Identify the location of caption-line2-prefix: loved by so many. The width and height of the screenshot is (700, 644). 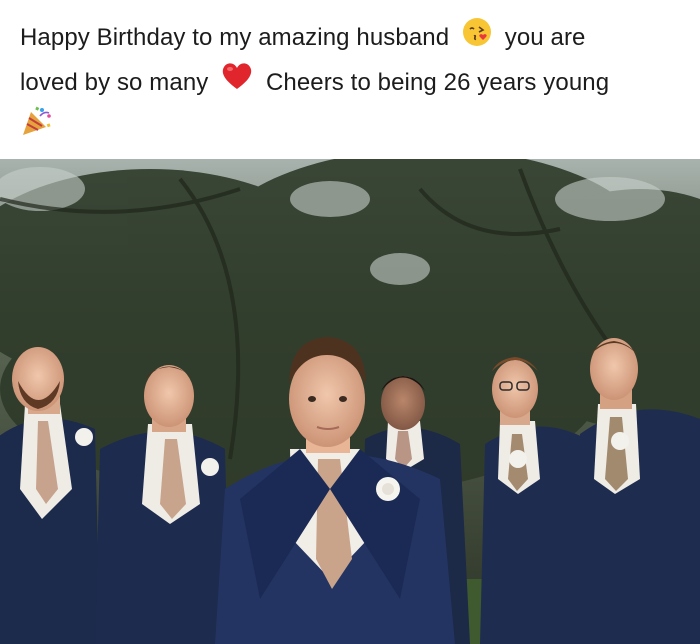
(114, 82).